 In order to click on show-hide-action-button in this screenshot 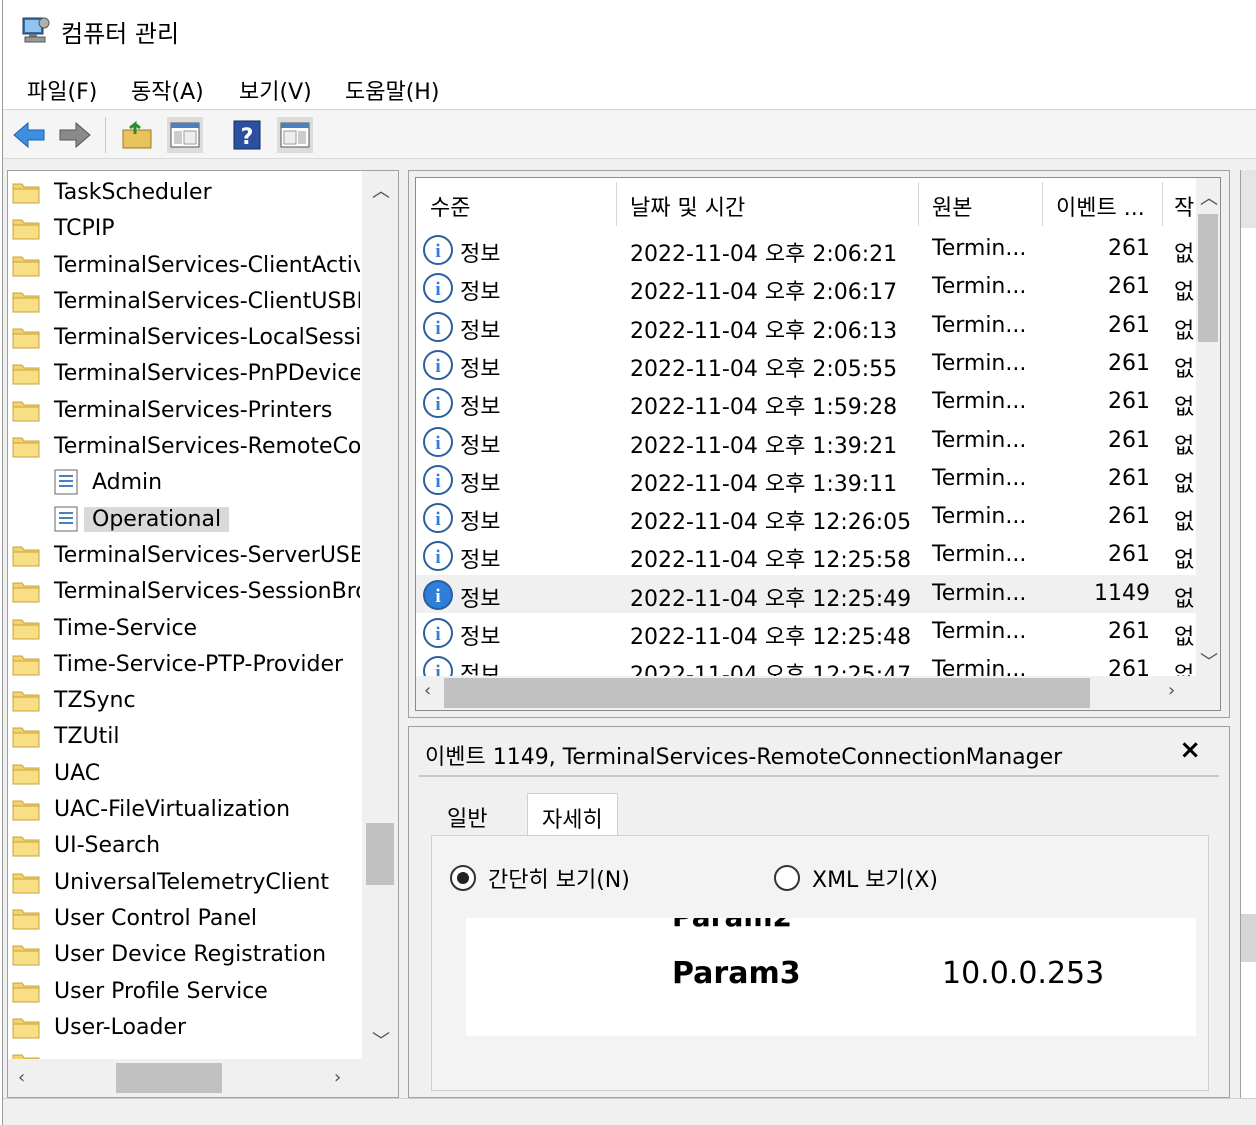, I will do `click(295, 135)`.